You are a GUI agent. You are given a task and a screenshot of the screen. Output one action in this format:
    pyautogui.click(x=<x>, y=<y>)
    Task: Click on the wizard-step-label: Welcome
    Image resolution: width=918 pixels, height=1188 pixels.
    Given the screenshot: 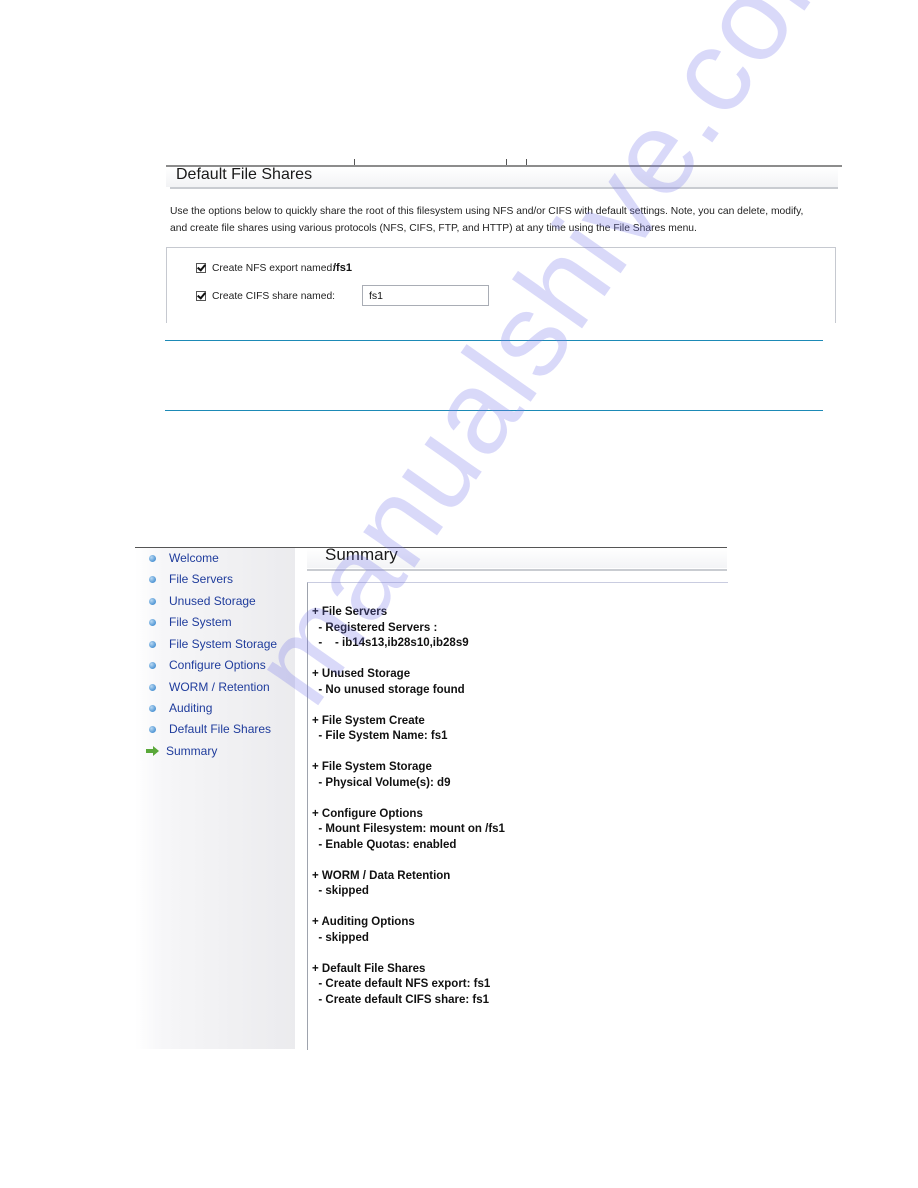 What is the action you would take?
    pyautogui.click(x=194, y=558)
    